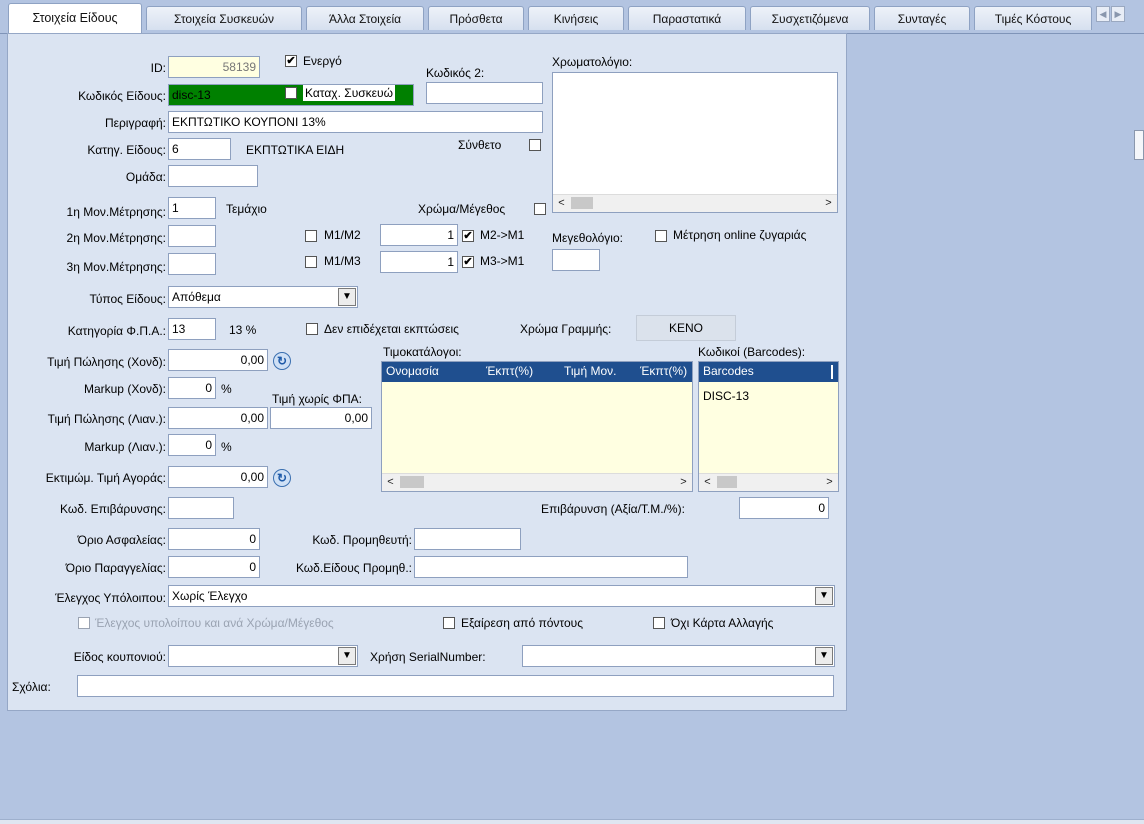  I want to click on tab-scroll-left-icon: ◀, so click(1103, 14).